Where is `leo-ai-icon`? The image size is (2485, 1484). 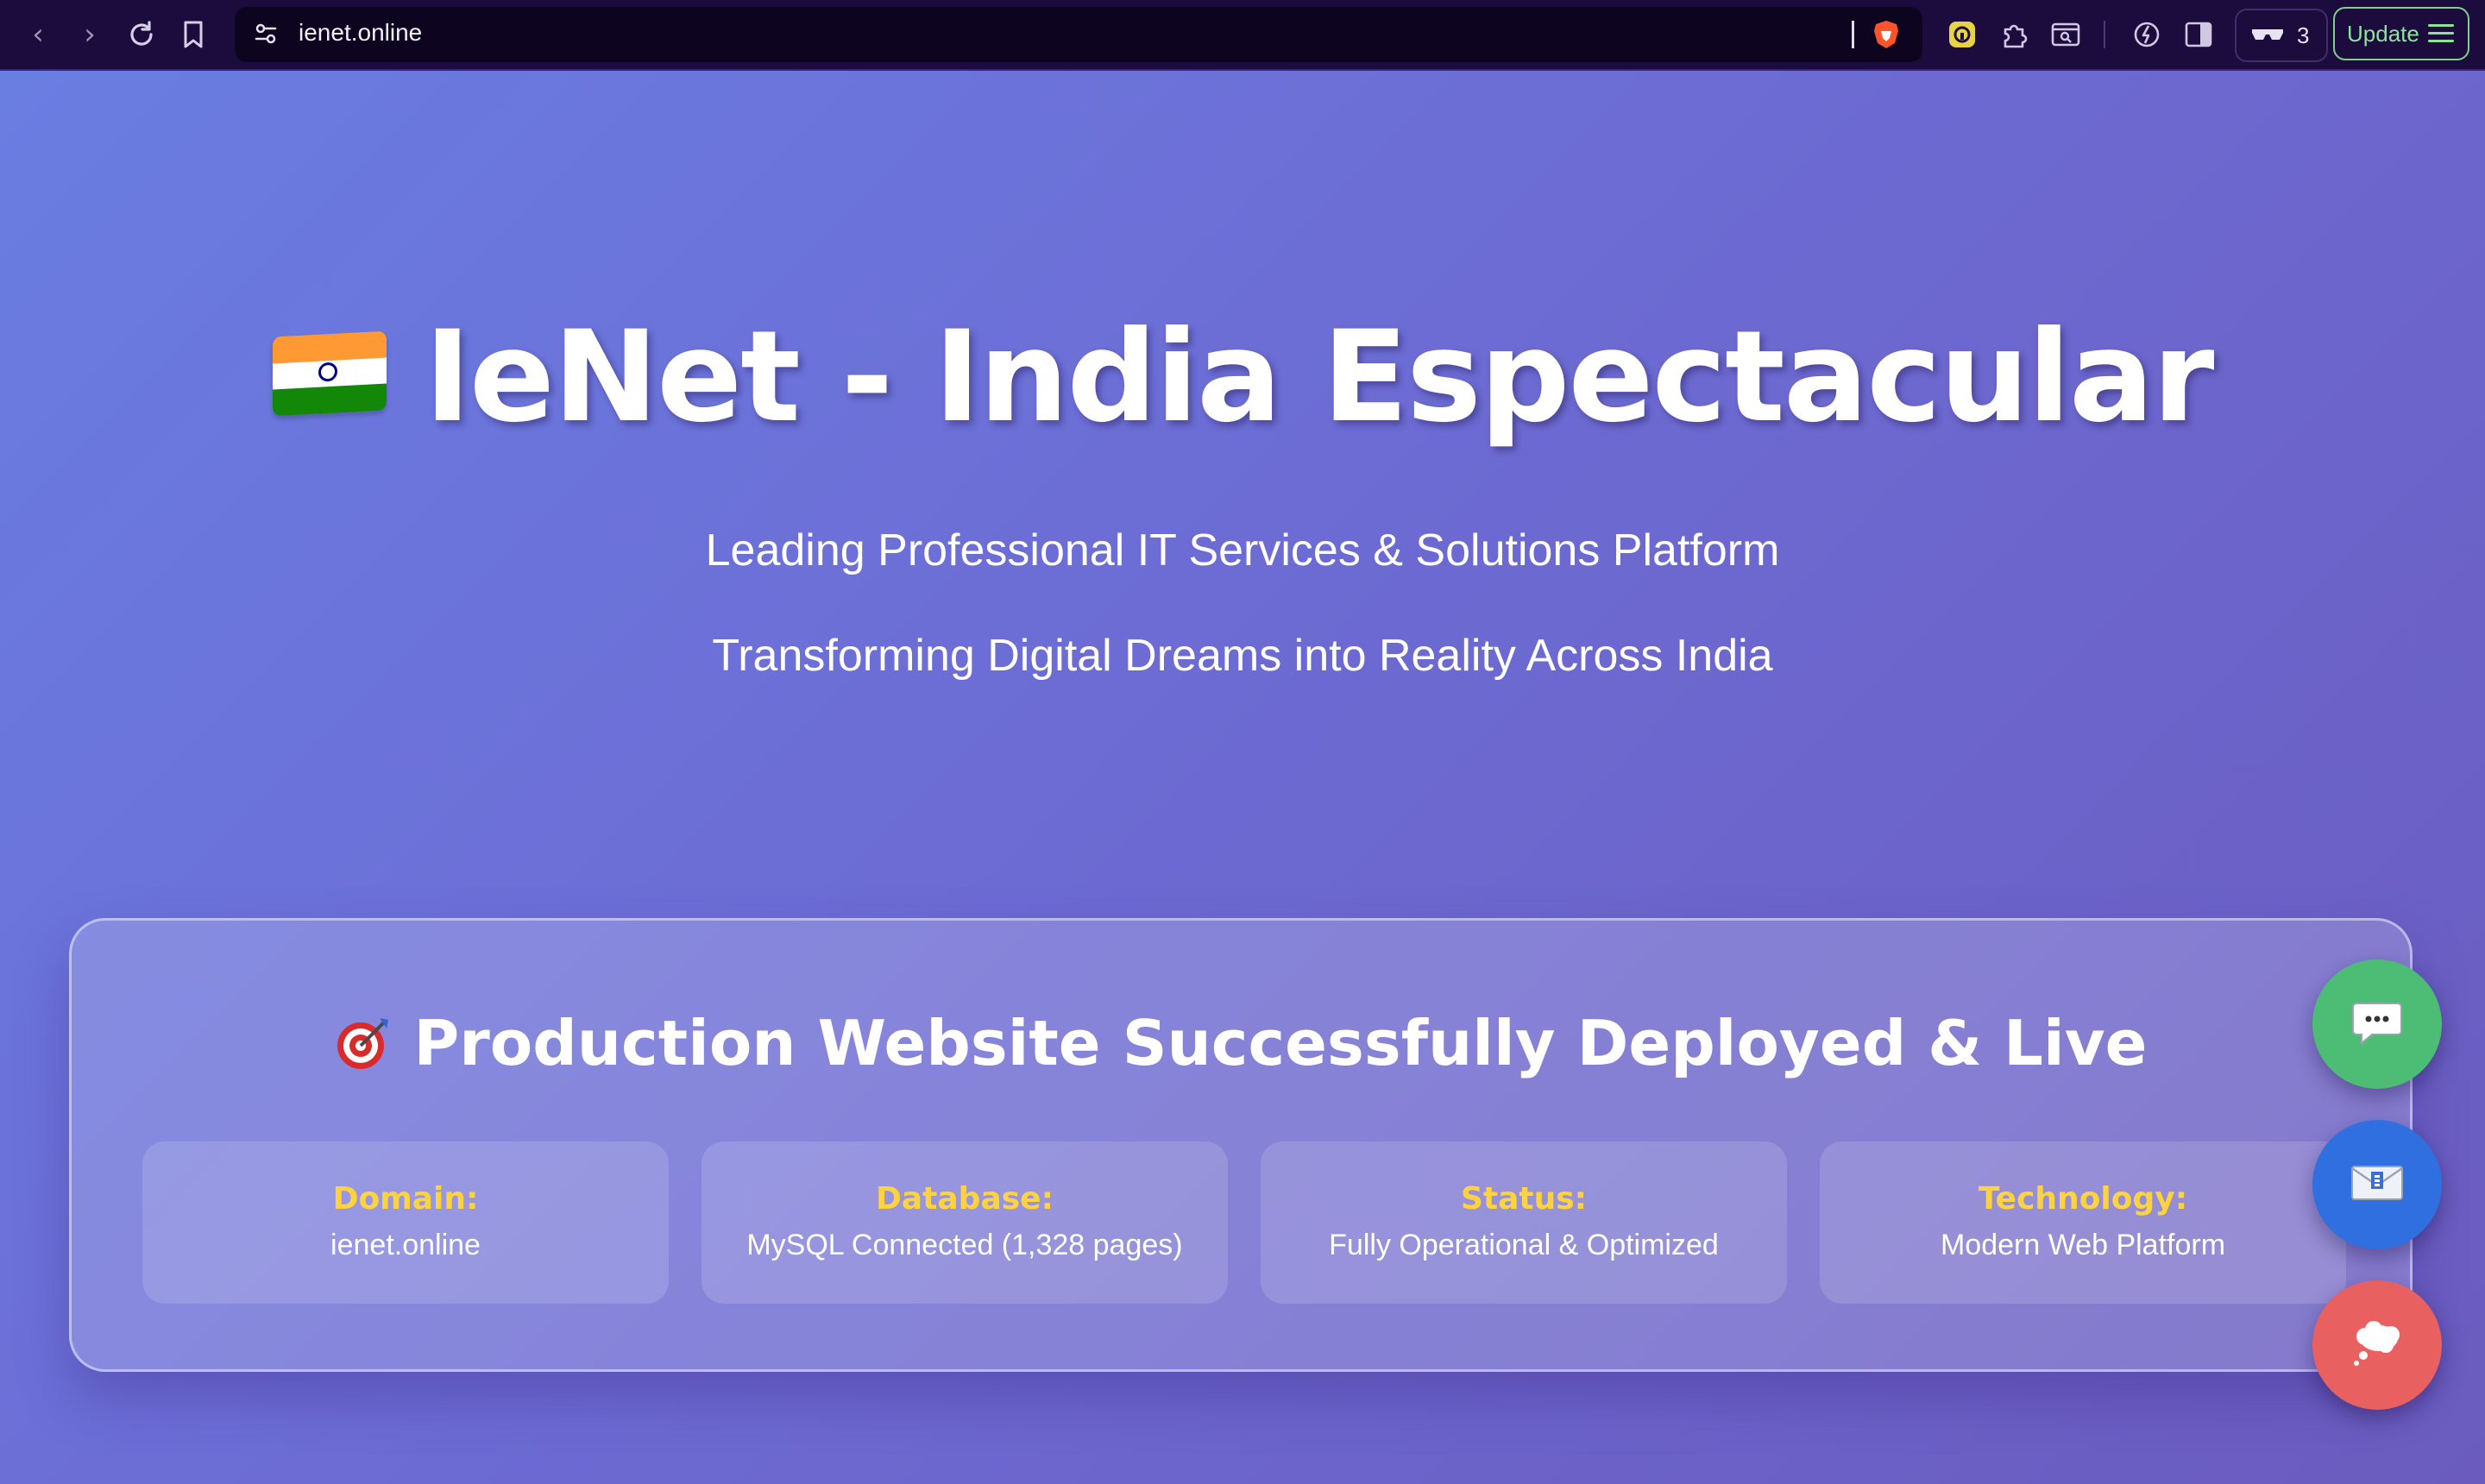 leo-ai-icon is located at coordinates (2147, 34).